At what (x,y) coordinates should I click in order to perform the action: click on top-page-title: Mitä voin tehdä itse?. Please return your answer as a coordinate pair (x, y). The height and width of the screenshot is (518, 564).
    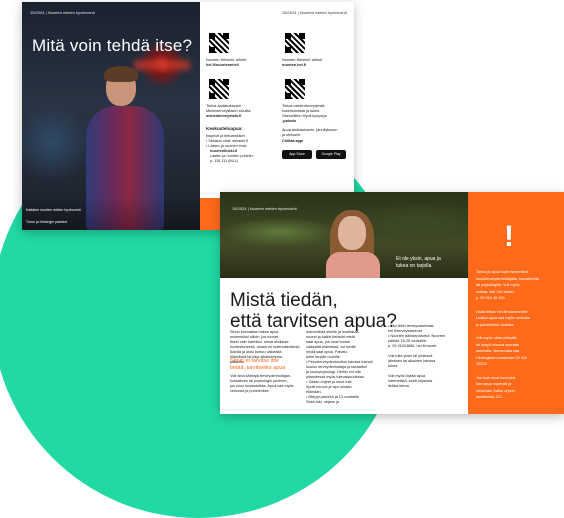
    Looking at the image, I should click on (112, 45).